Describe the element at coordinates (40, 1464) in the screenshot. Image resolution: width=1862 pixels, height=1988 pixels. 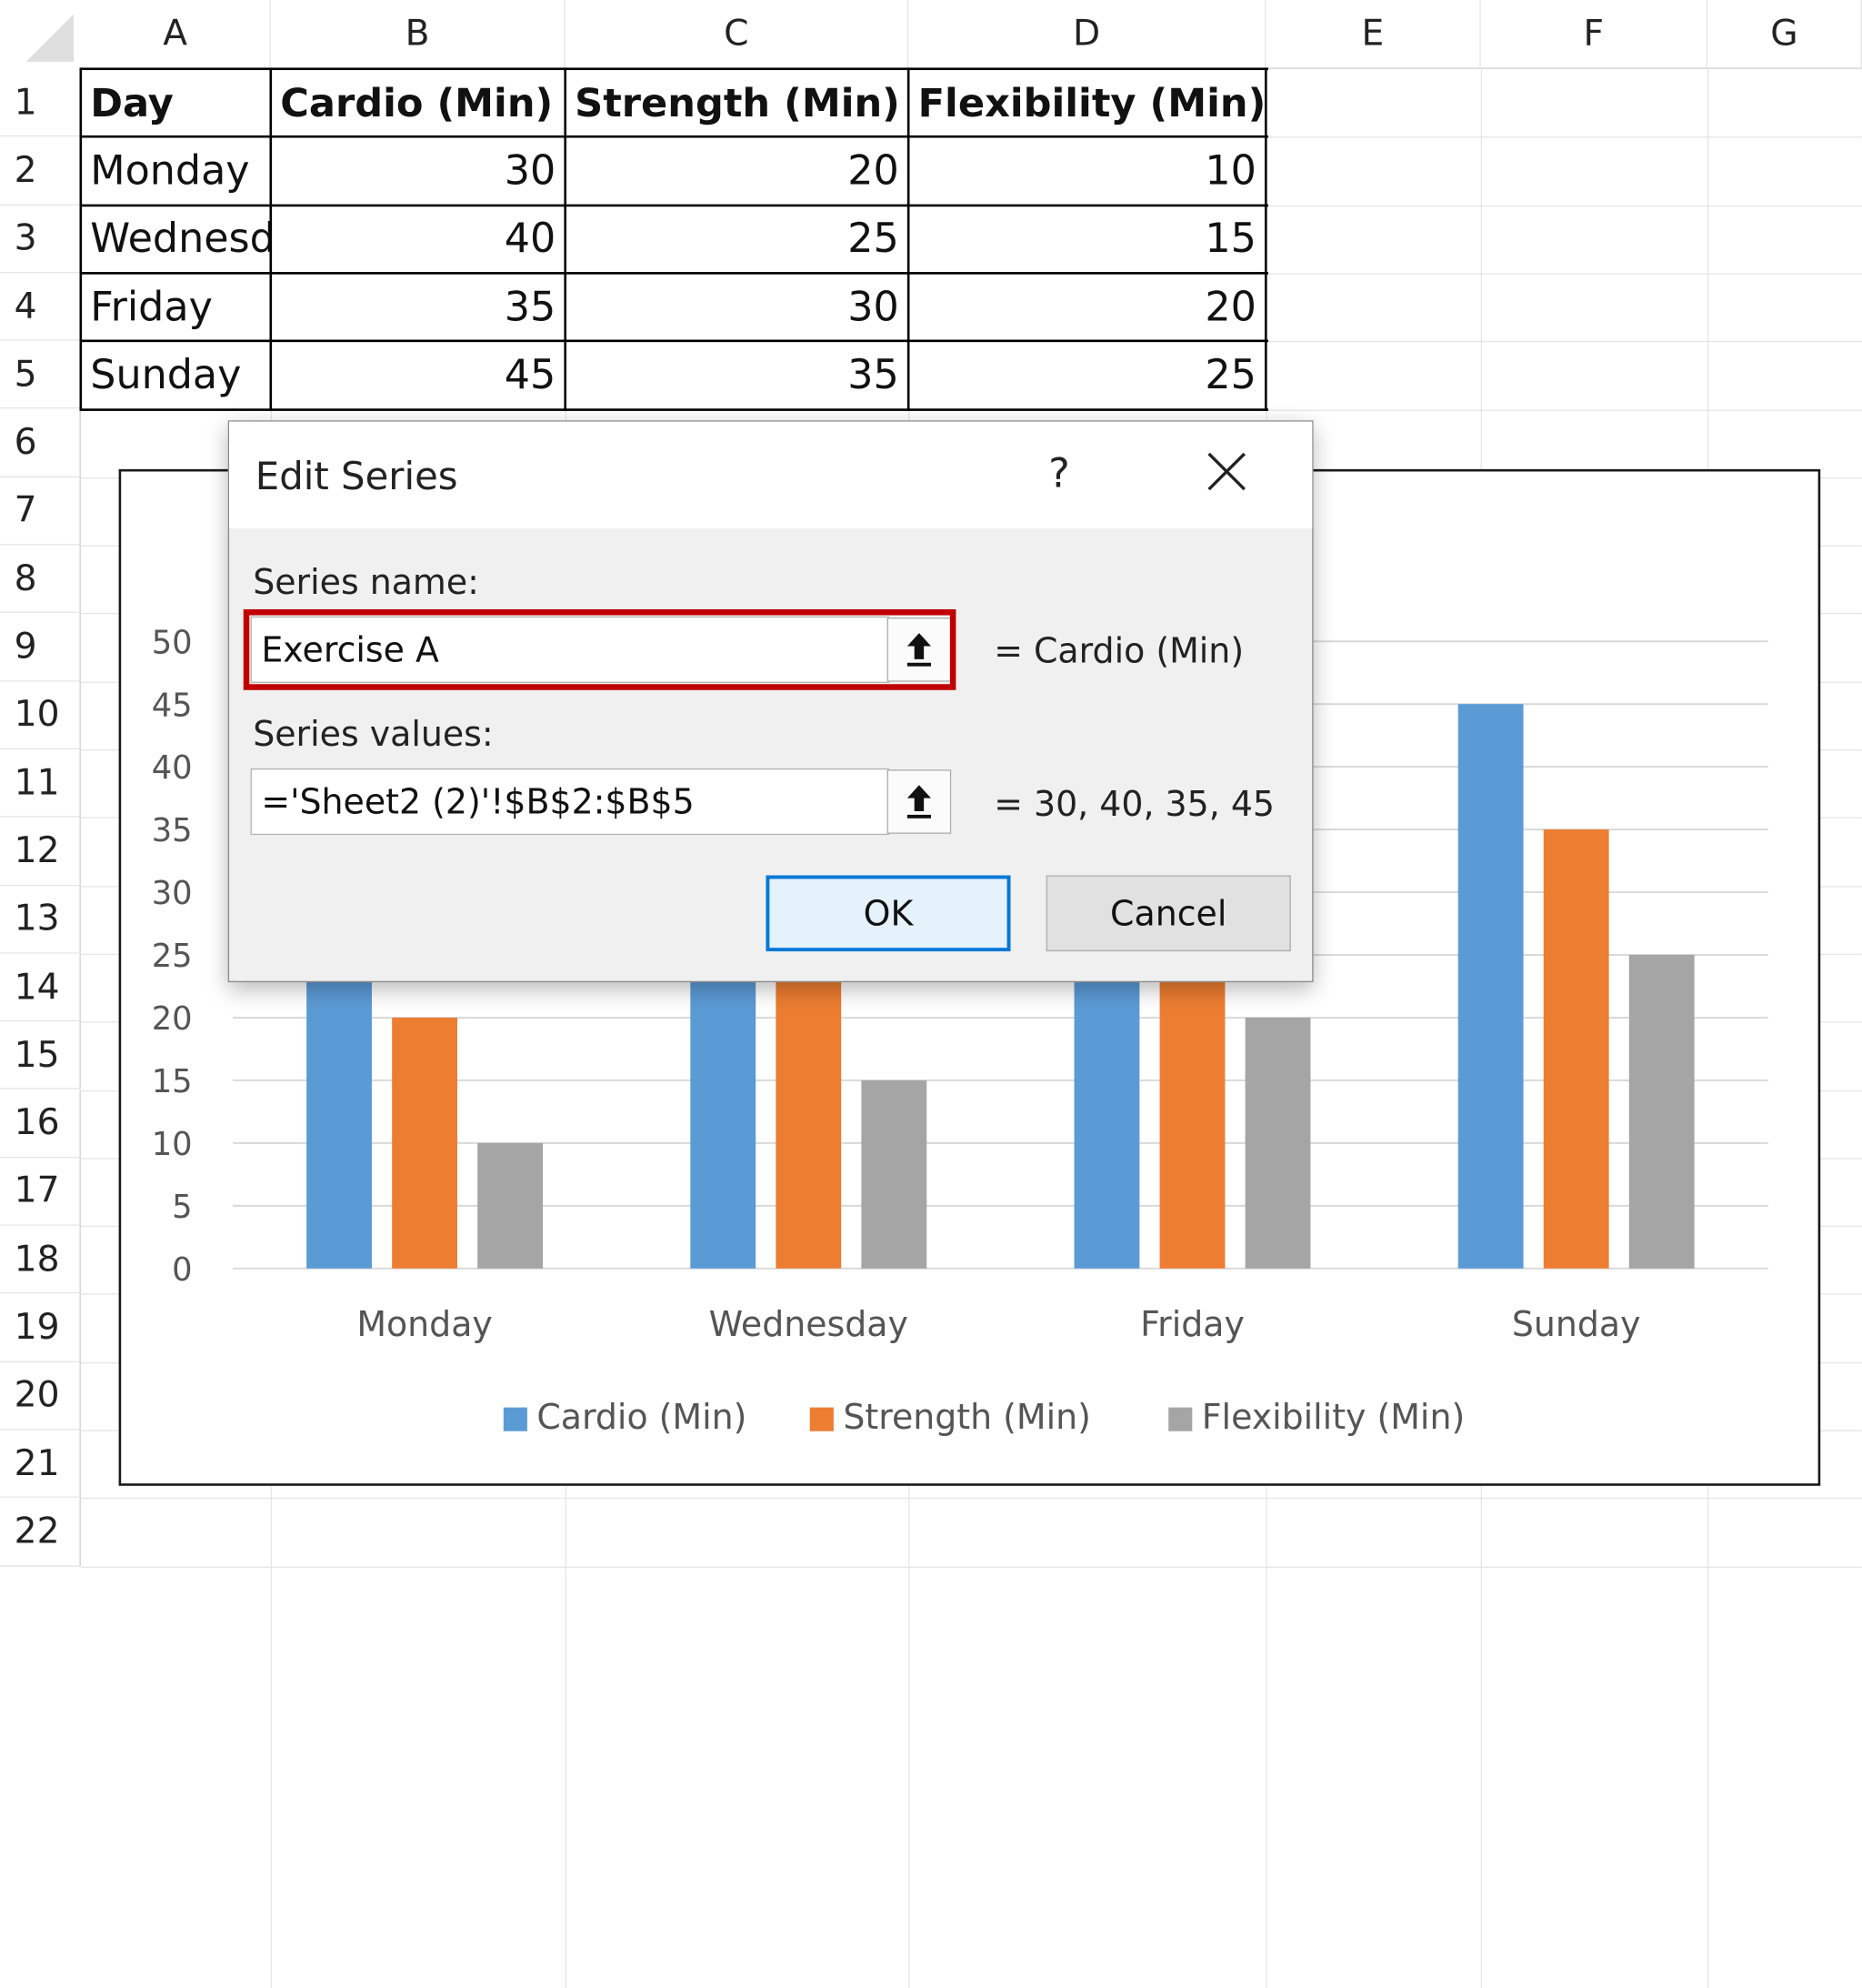
I see `row-header-21: 21` at that location.